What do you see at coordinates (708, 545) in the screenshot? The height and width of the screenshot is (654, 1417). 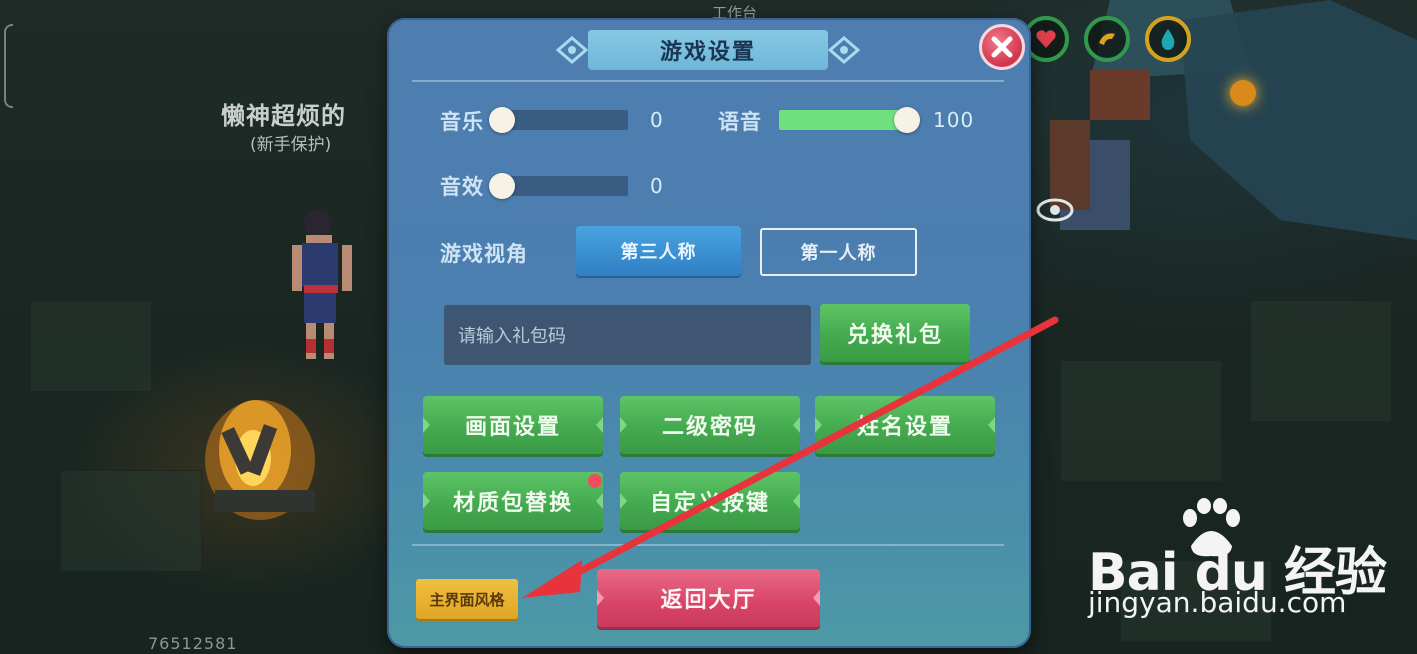 I see `dialog-divider-bottom` at bounding box center [708, 545].